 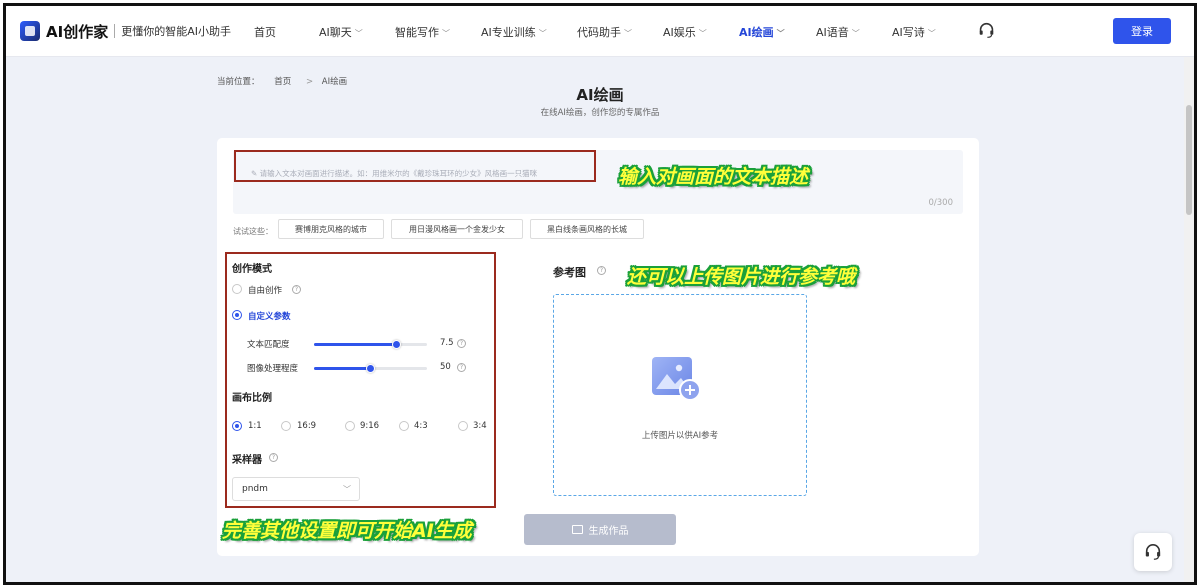 What do you see at coordinates (1189, 319) in the screenshot?
I see `page-scrollbar` at bounding box center [1189, 319].